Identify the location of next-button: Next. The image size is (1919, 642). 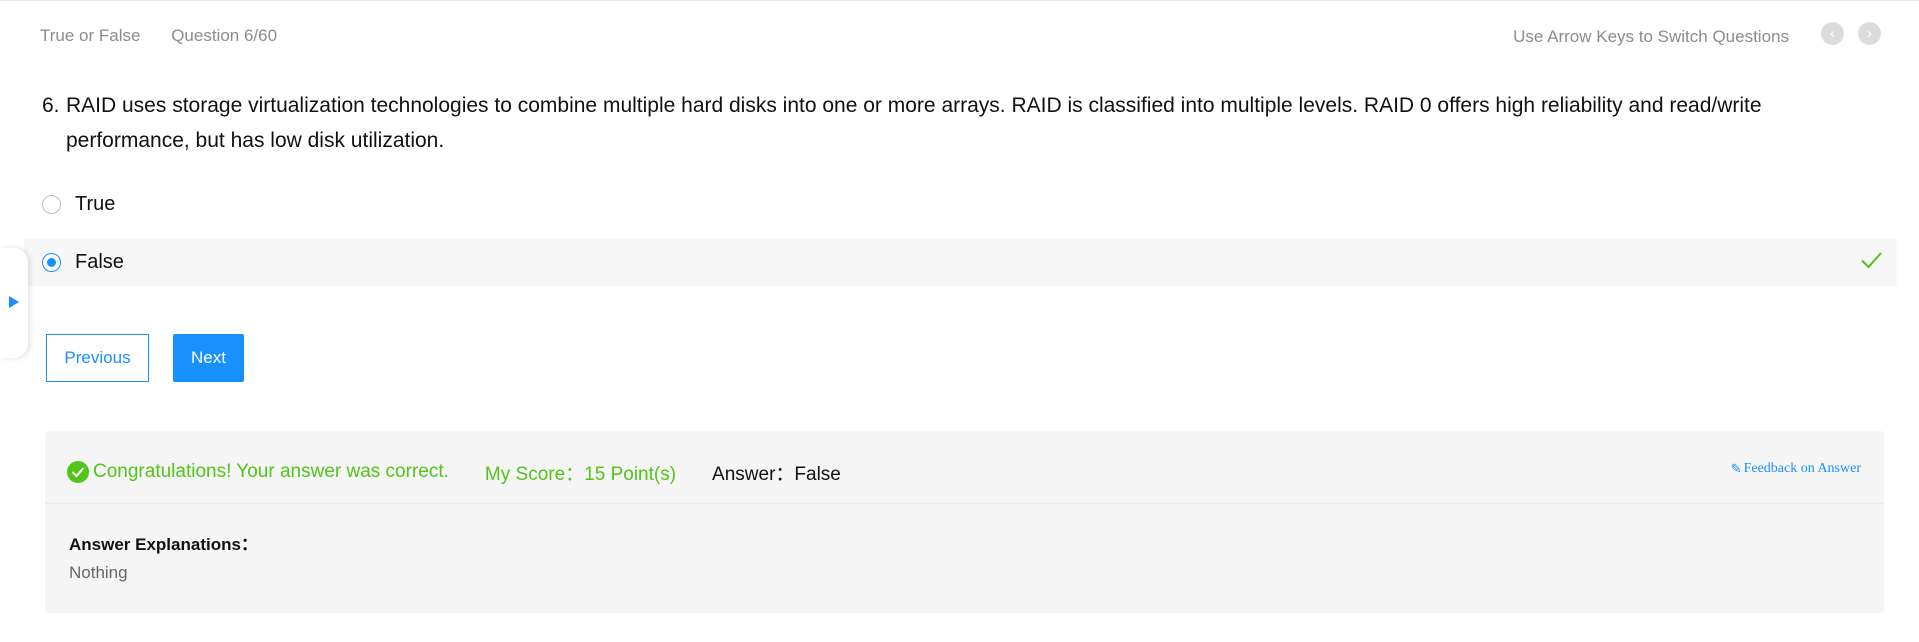
(208, 358).